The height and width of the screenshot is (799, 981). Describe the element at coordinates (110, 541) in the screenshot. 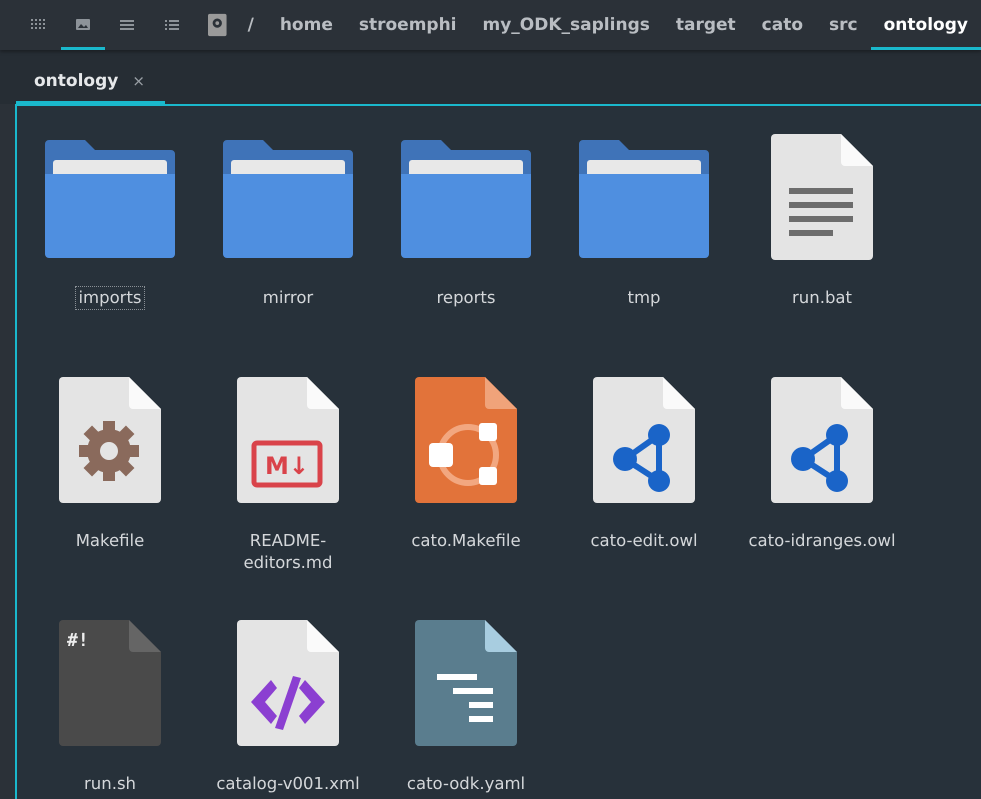

I see `file-name: Makefile` at that location.